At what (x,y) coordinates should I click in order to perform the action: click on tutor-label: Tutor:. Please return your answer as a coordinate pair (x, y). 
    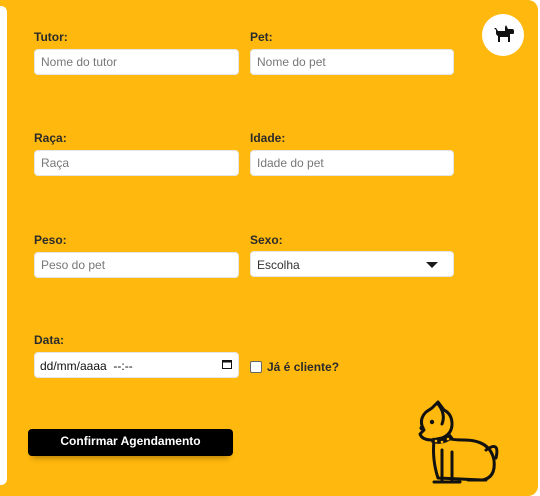
    Looking at the image, I should click on (51, 37).